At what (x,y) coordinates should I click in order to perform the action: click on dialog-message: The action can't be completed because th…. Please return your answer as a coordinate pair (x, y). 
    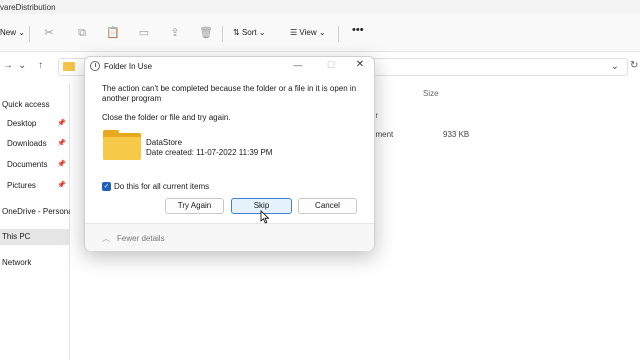
    Looking at the image, I should click on (229, 93).